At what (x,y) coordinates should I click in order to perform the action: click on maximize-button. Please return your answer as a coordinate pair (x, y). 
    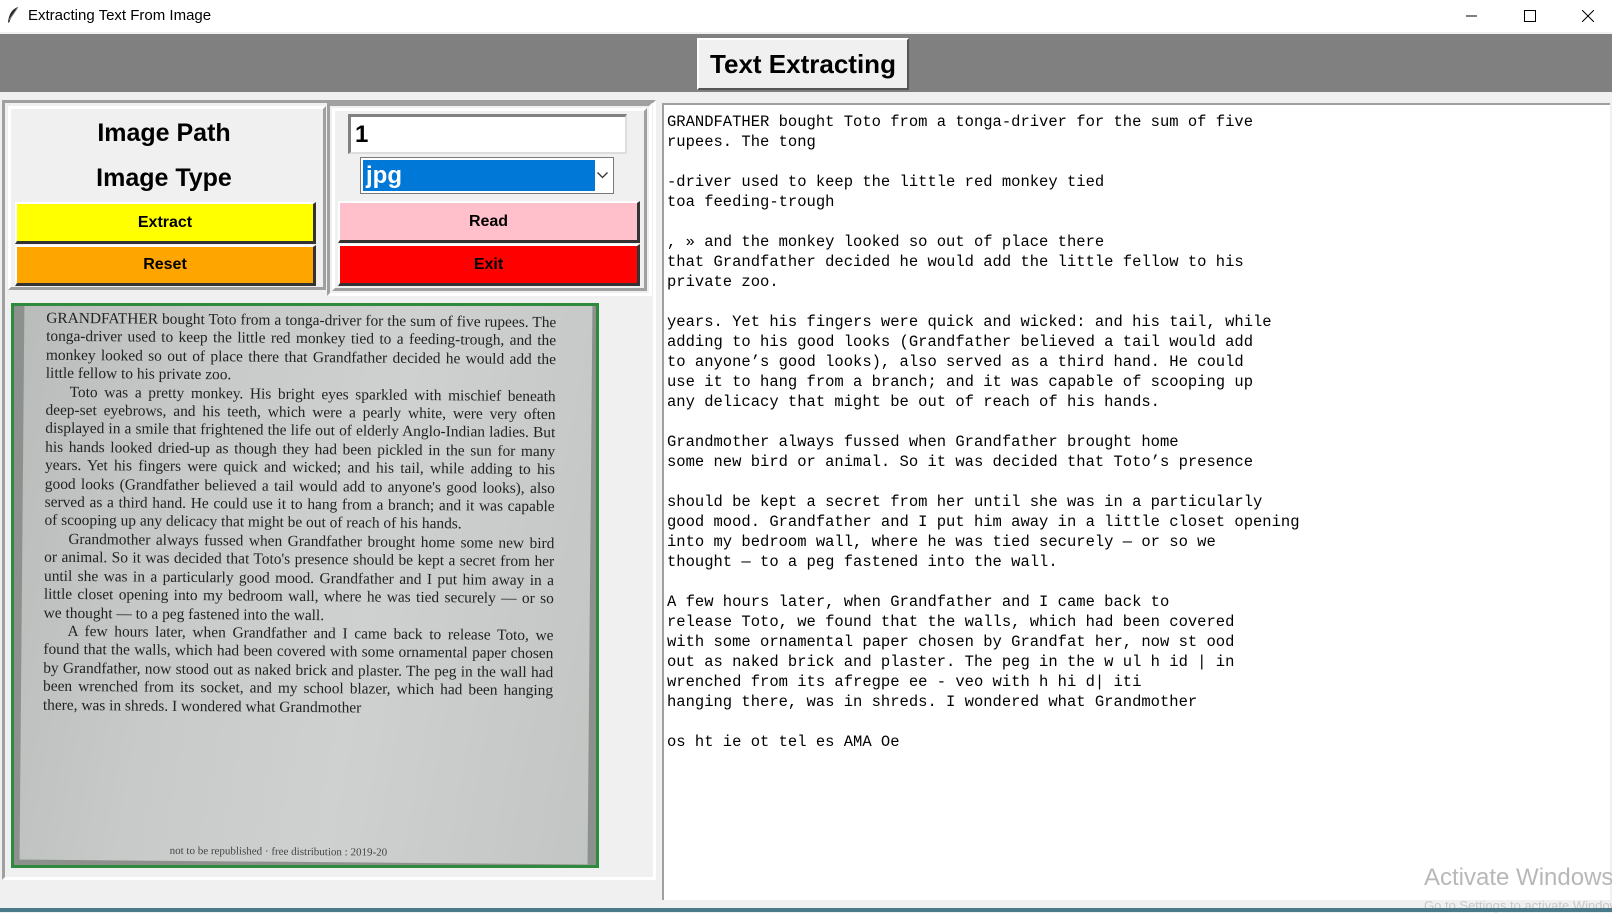
    Looking at the image, I should click on (1530, 16).